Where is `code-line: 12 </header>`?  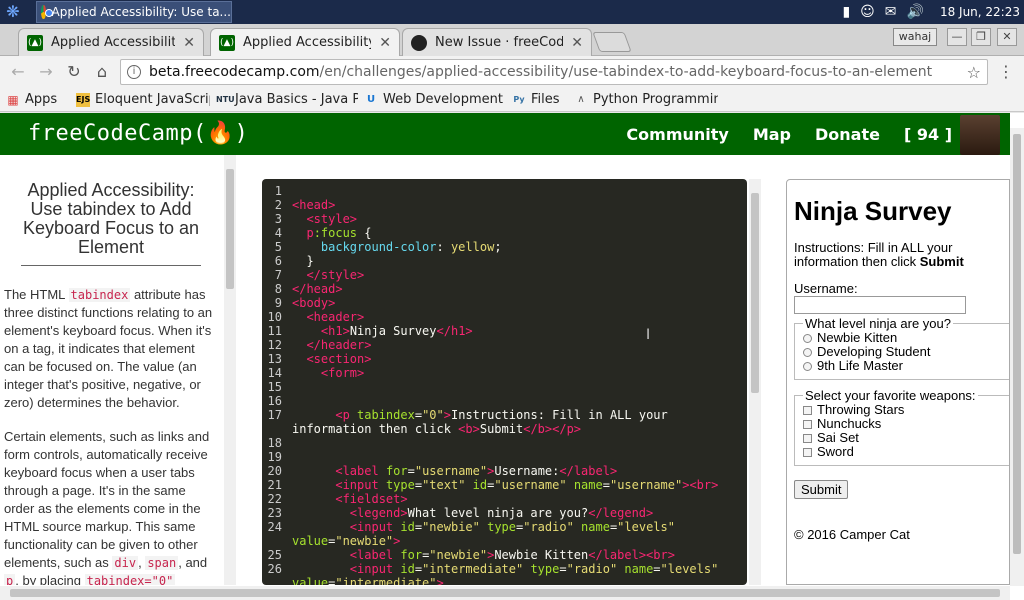
code-line: 12 </header> is located at coordinates (504, 345).